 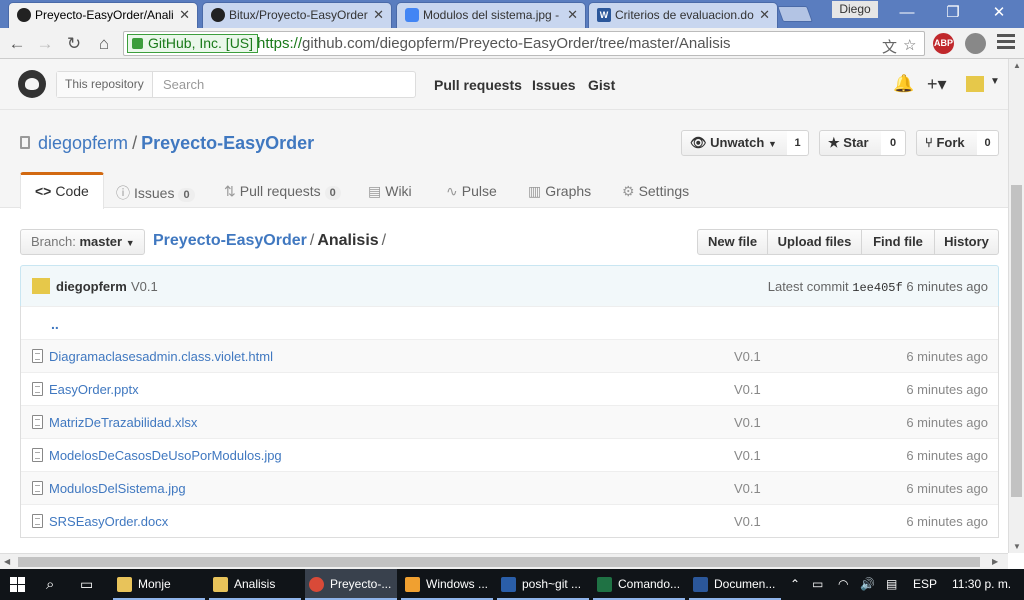 What do you see at coordinates (867, 584) in the screenshot?
I see `volume-icon: 🔊` at bounding box center [867, 584].